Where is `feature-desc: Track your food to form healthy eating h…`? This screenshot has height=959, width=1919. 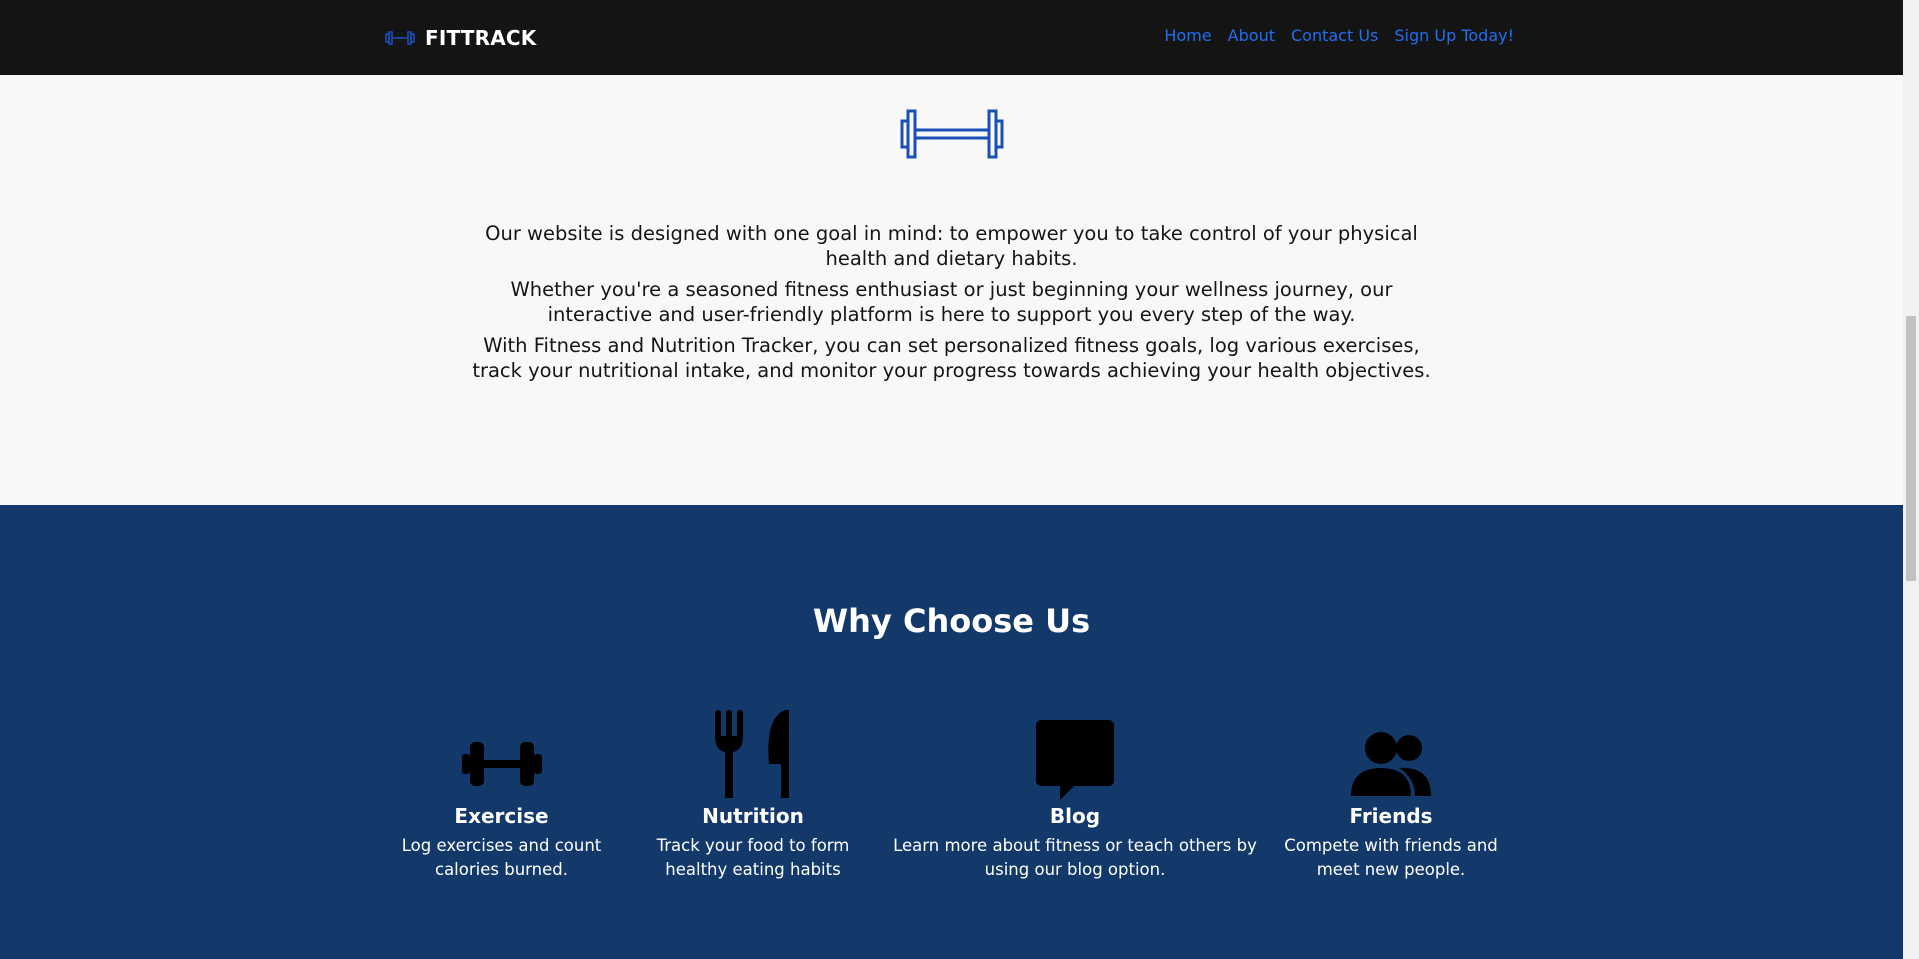 feature-desc: Track your food to form healthy eating h… is located at coordinates (753, 857).